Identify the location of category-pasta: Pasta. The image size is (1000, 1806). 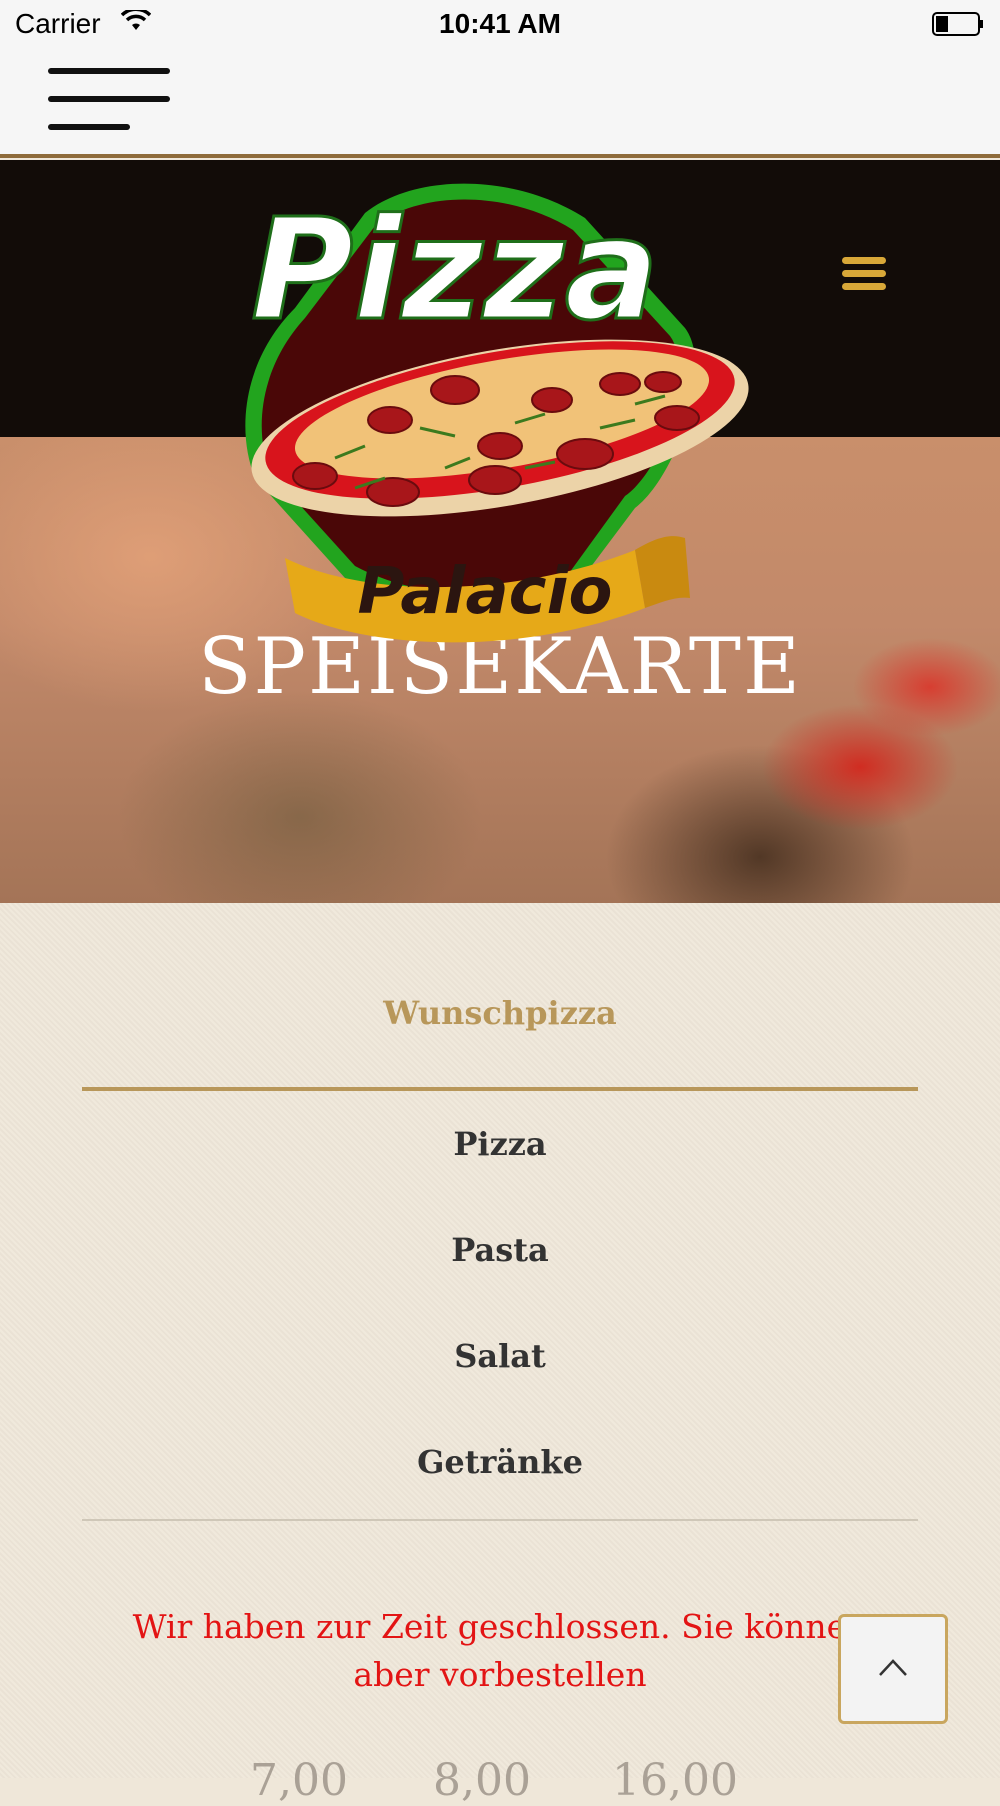
(500, 1250).